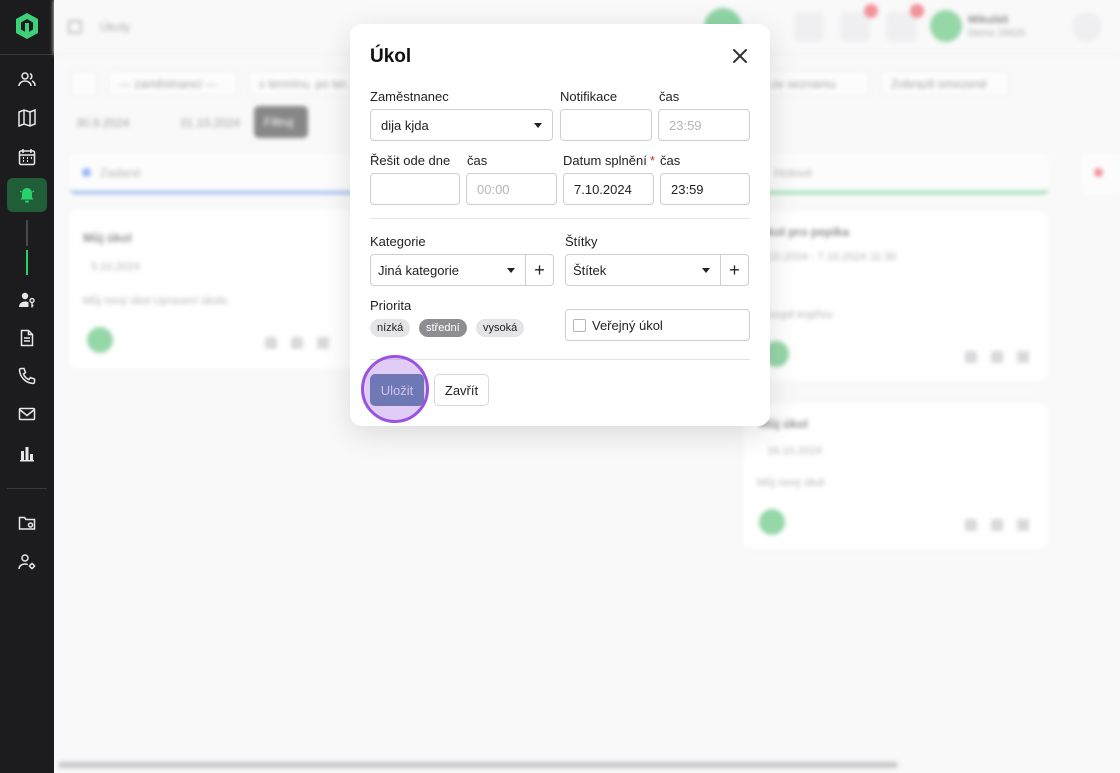  Describe the element at coordinates (500, 328) in the screenshot. I see `priority-high: vysoká` at that location.